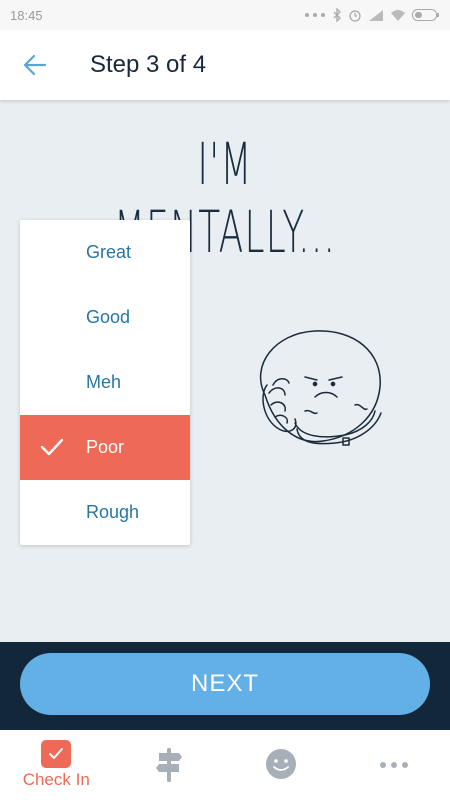 The height and width of the screenshot is (800, 450). I want to click on back-button, so click(35, 65).